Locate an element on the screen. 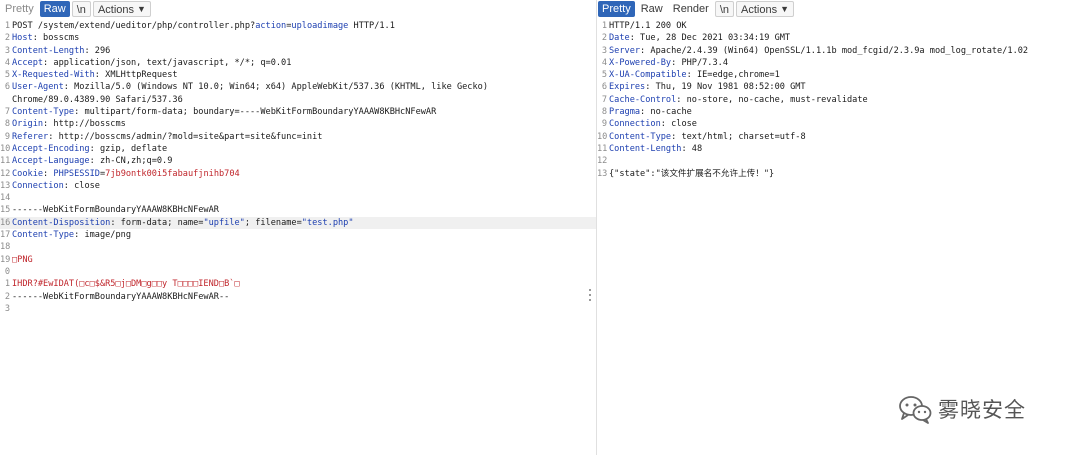  line-content: HTTP/1.1 200 OK is located at coordinates (648, 26).